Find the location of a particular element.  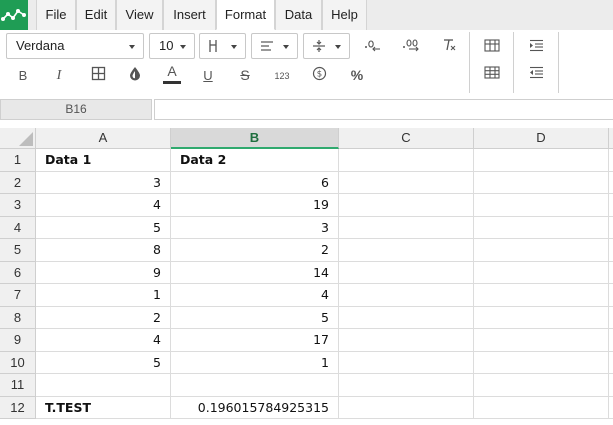

row-header: 1 is located at coordinates (18, 160).